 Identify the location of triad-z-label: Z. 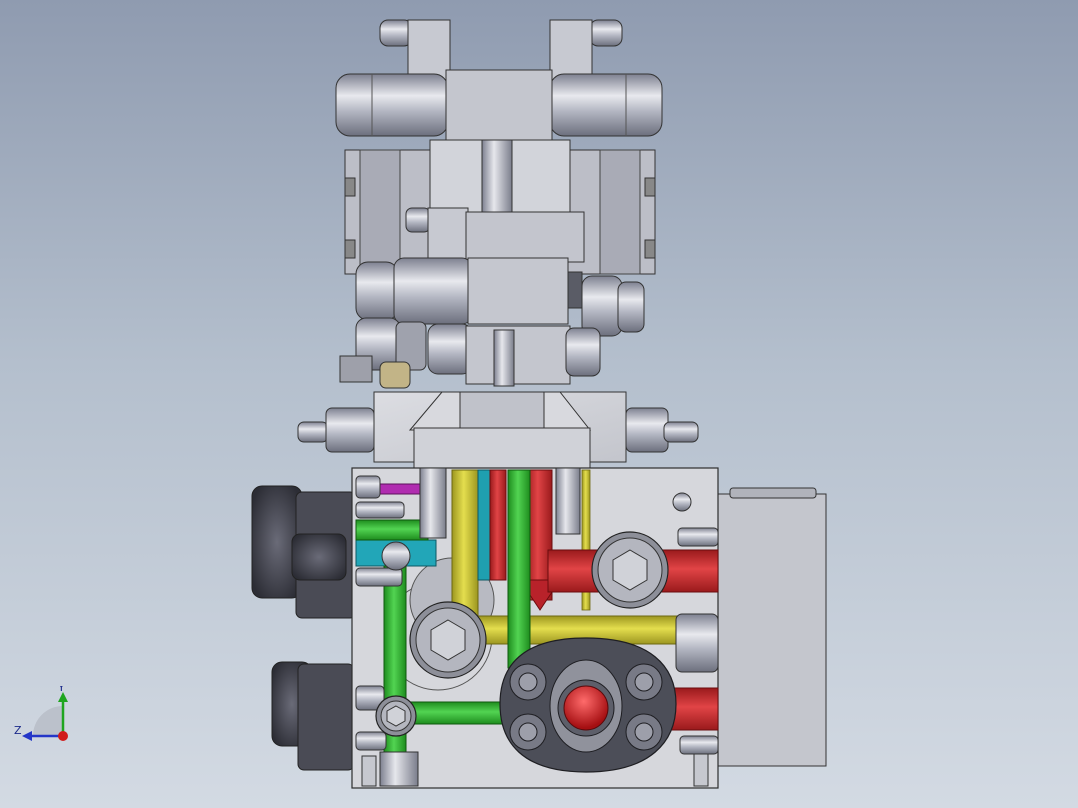
(18, 730).